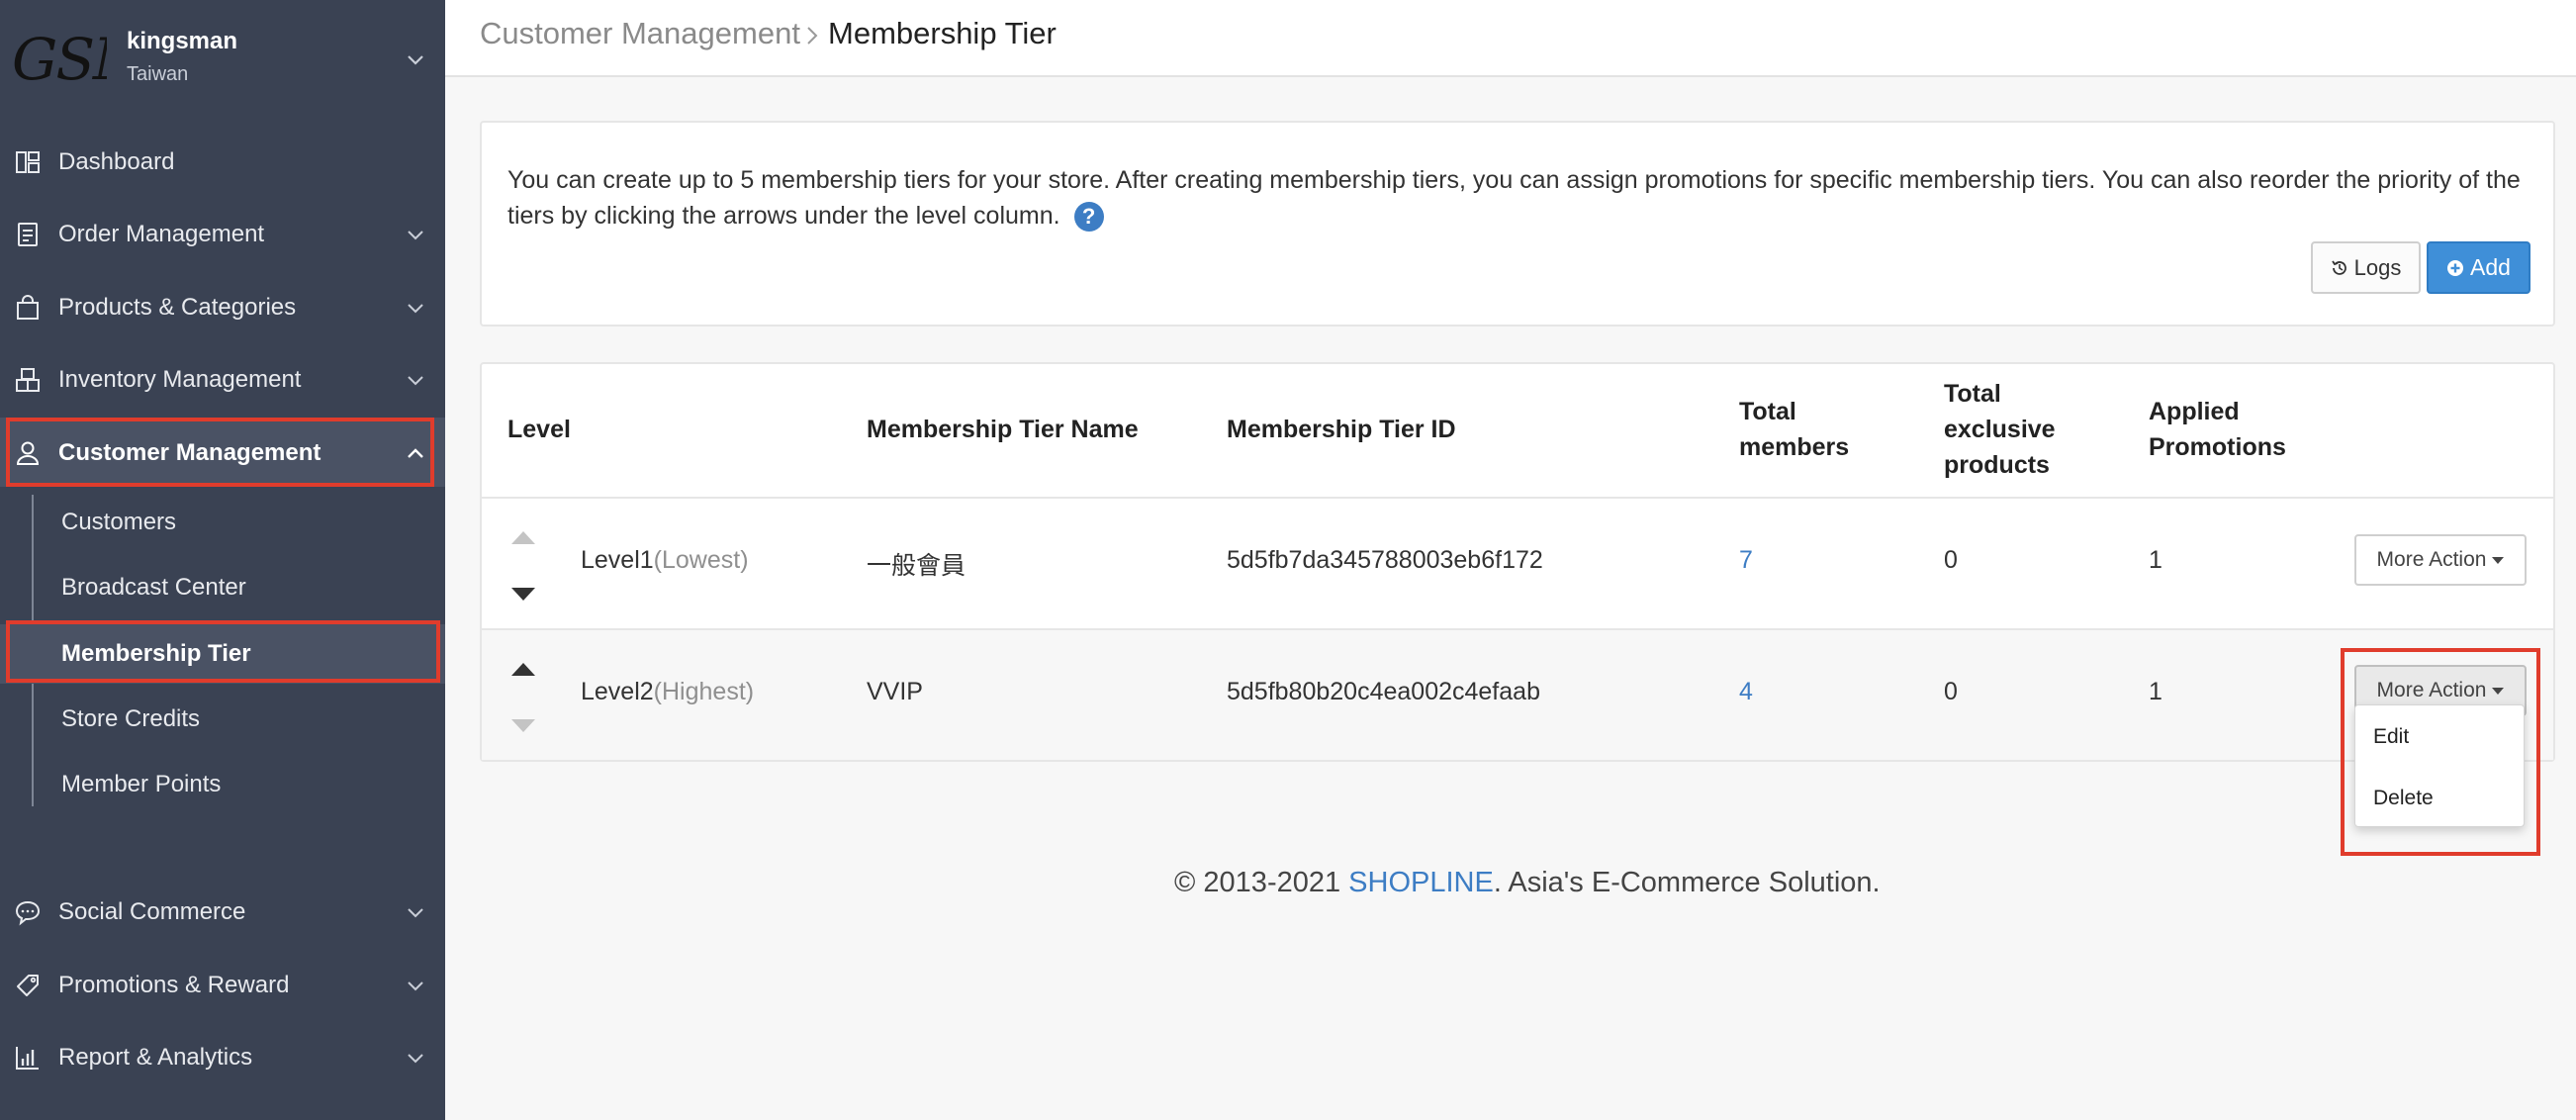 This screenshot has width=2576, height=1120. I want to click on store-region: Taiwan, so click(158, 74).